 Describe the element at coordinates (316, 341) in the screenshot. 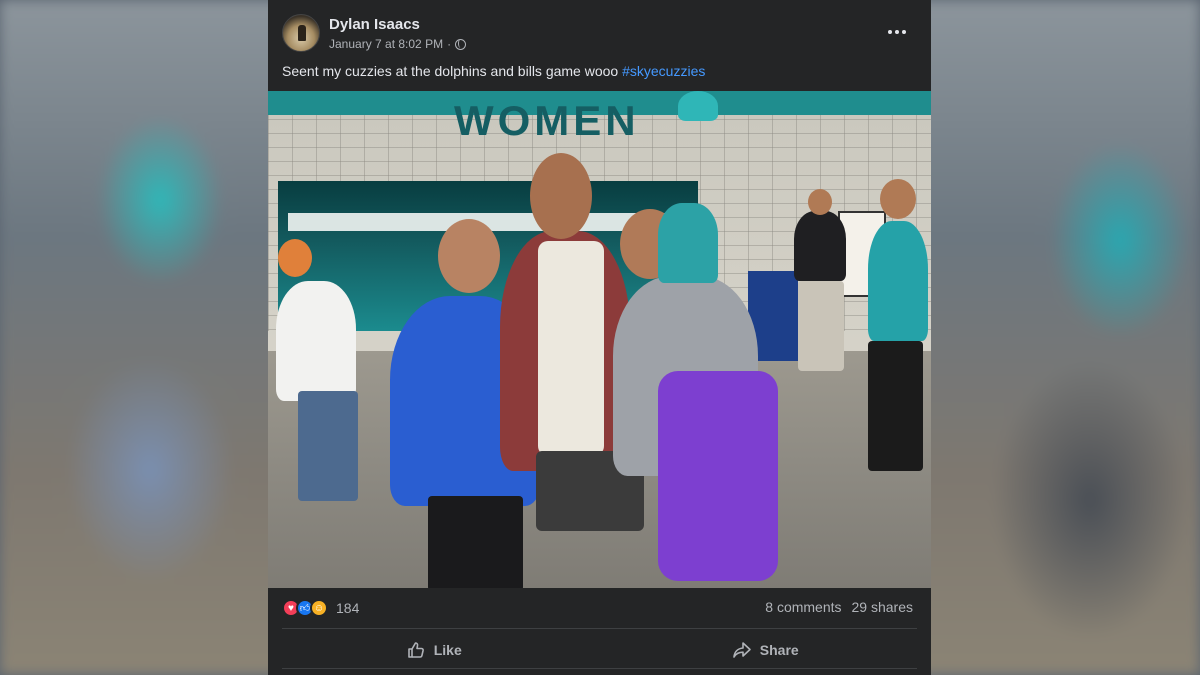

I see `person-jersey` at that location.